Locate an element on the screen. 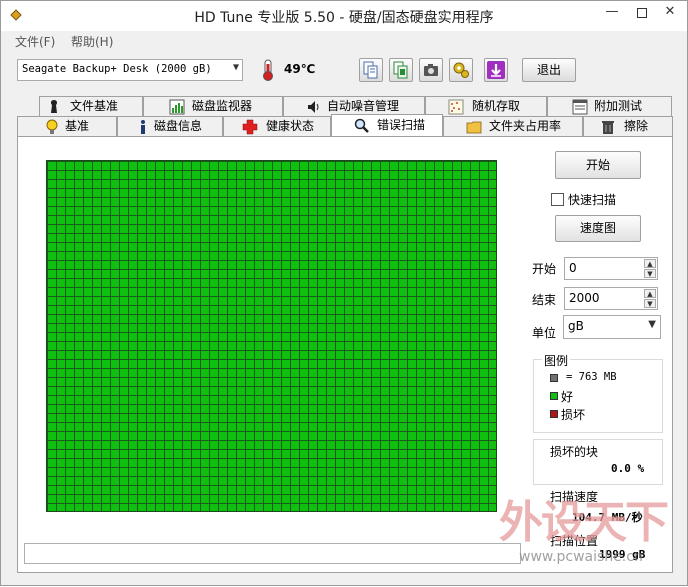 This screenshot has height=587, width=688. tab-label: 磁盘信息 is located at coordinates (178, 126).